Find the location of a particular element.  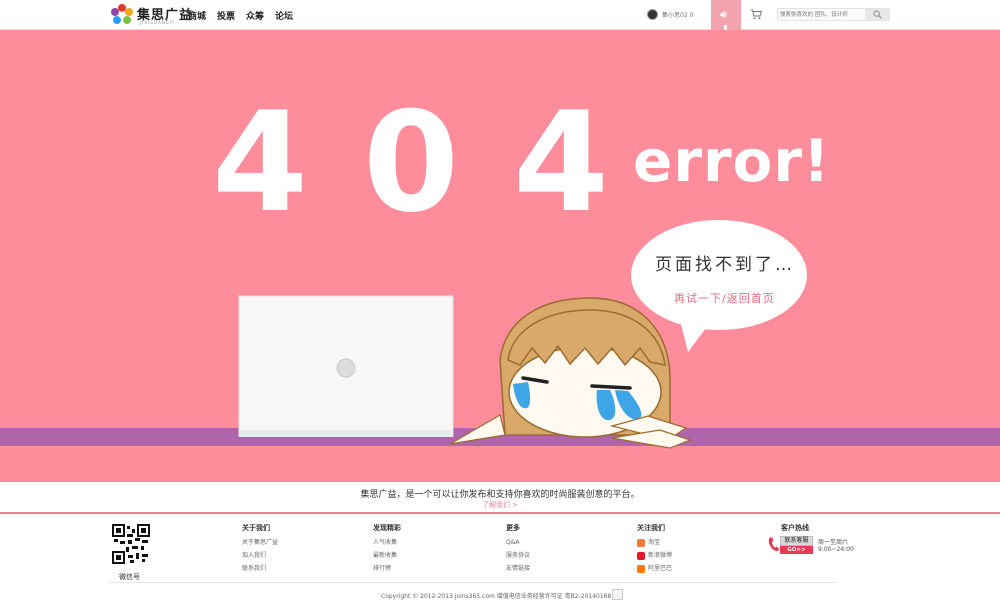

hotline-heading: 客户热线 is located at coordinates (795, 528).